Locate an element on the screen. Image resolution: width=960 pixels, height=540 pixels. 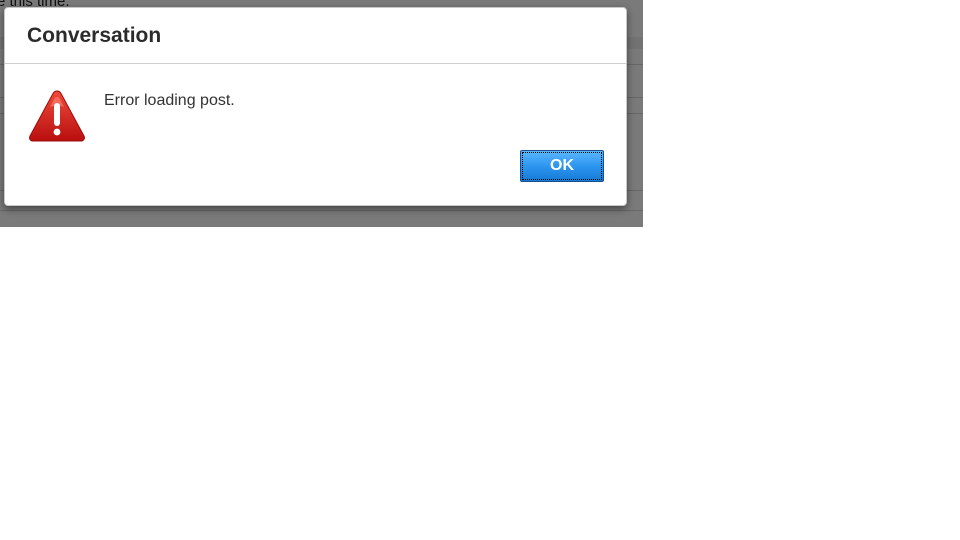
error-message: Error loading post. is located at coordinates (169, 100).